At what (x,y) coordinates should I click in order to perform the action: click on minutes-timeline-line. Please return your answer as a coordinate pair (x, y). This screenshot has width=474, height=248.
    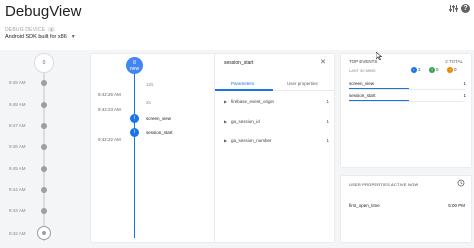
    Looking at the image, I should click on (44, 152).